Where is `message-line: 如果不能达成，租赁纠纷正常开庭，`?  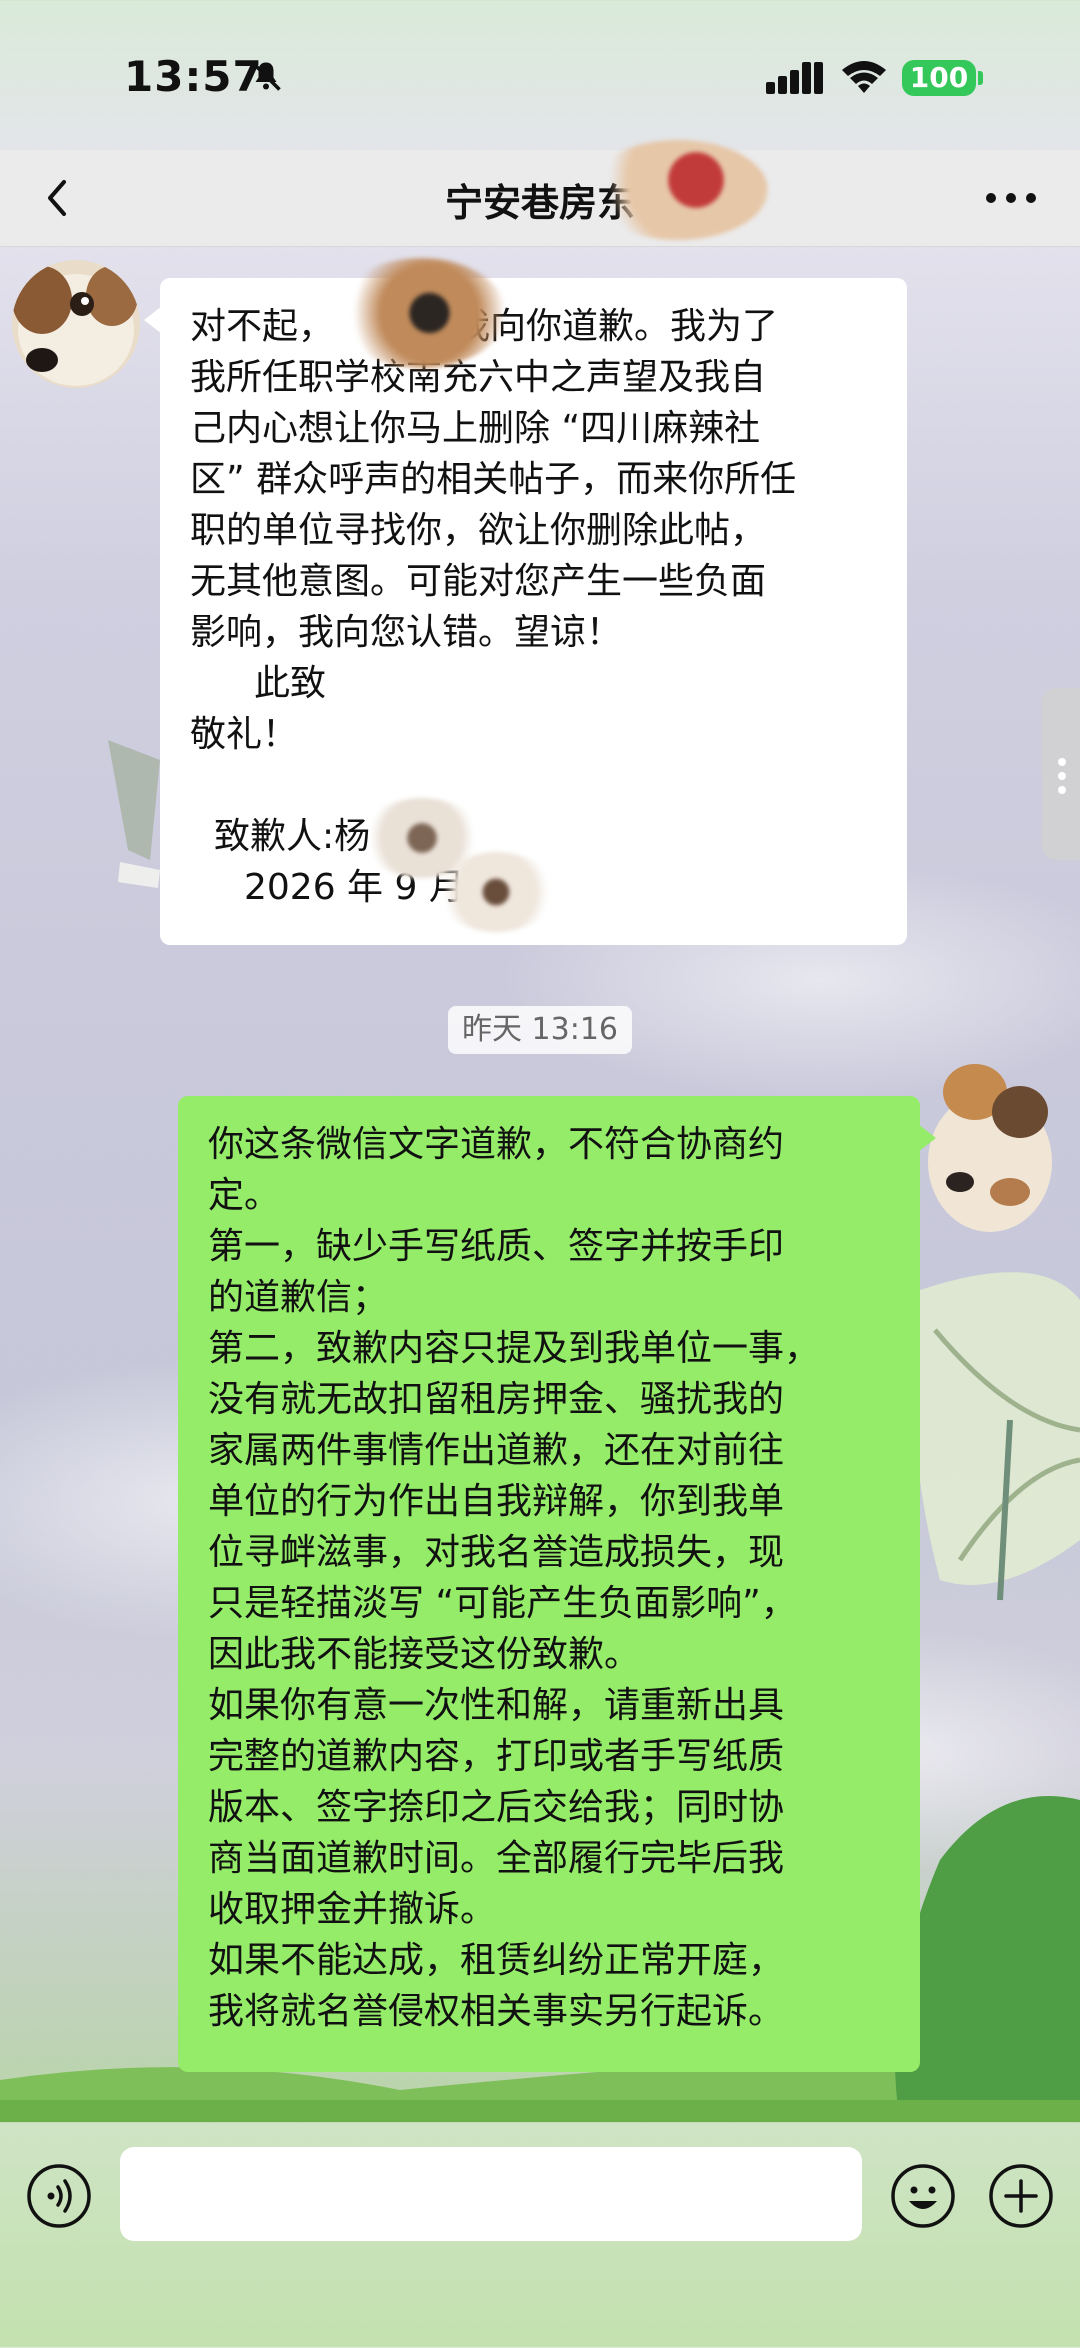
message-line: 如果不能达成，租赁纠纷正常开庭， is located at coordinates (496, 1960).